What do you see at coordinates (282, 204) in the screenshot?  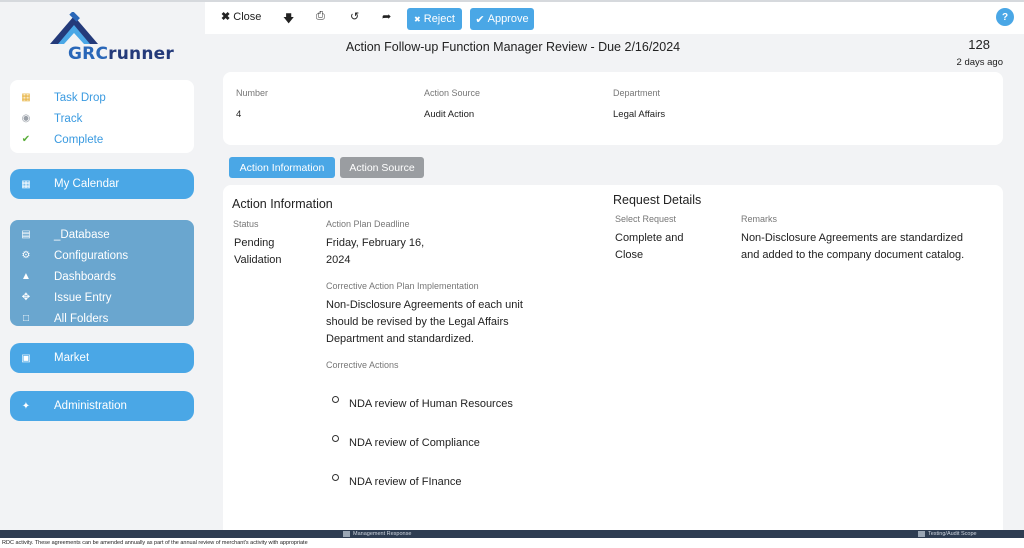 I see `section-title-action-information: Action Information` at bounding box center [282, 204].